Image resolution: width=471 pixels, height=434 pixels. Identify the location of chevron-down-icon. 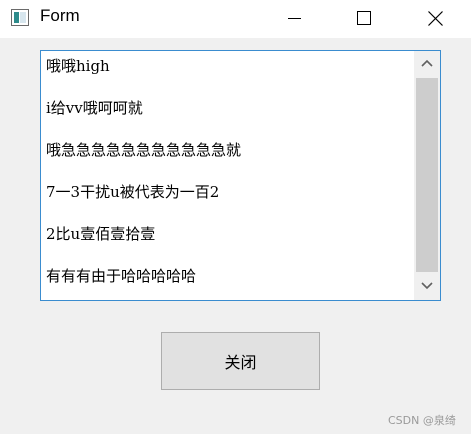
(427, 286).